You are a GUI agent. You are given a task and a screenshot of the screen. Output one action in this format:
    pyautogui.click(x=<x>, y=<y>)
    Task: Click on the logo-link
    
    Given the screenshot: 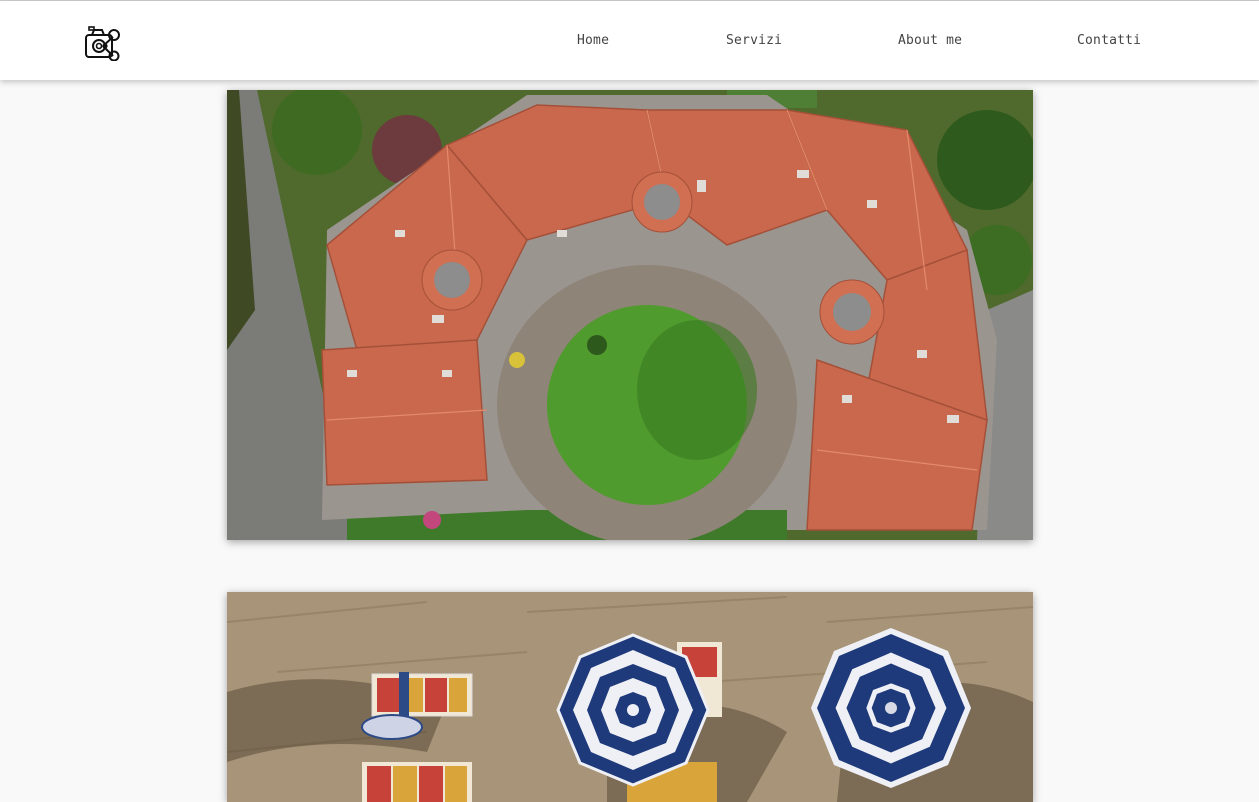 What is the action you would take?
    pyautogui.click(x=103, y=43)
    